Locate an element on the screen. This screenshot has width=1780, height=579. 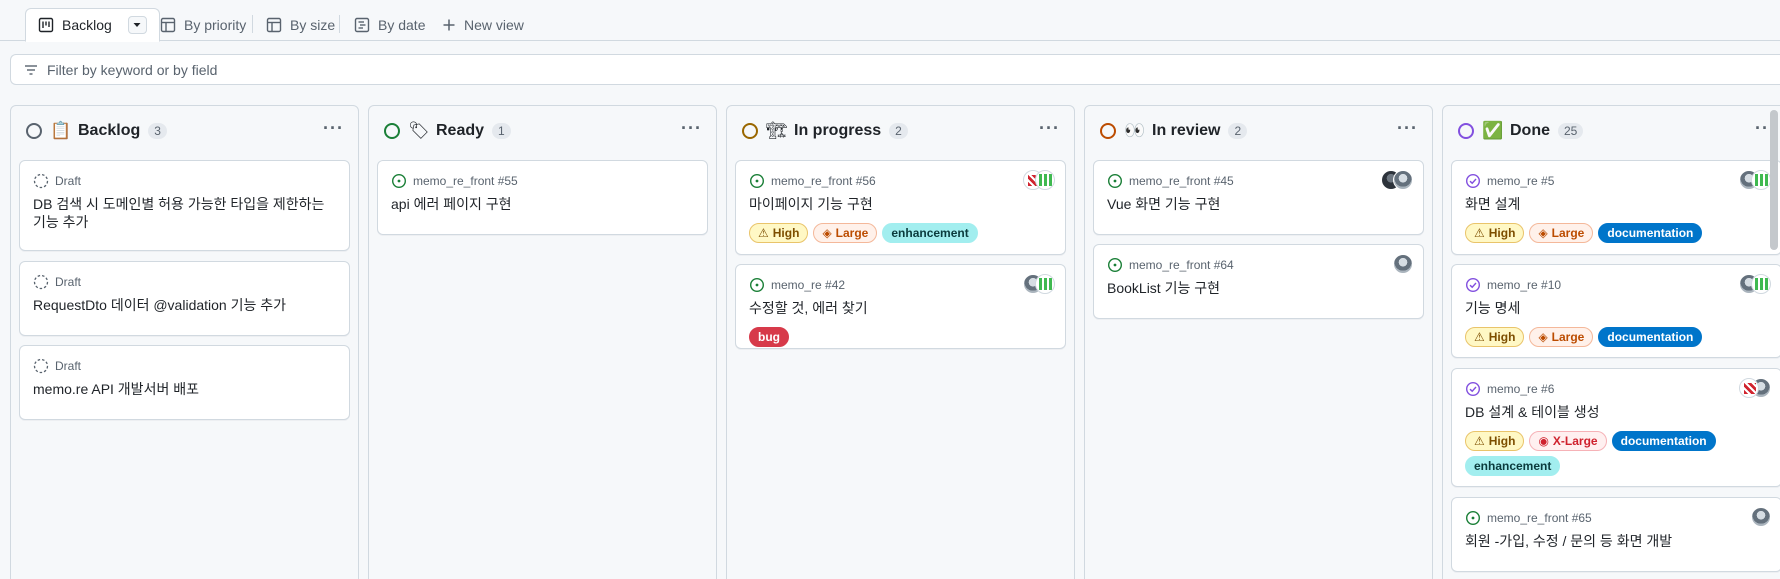
card: memo_re_front #64 BookList 기능 구현 is located at coordinates (1258, 281).